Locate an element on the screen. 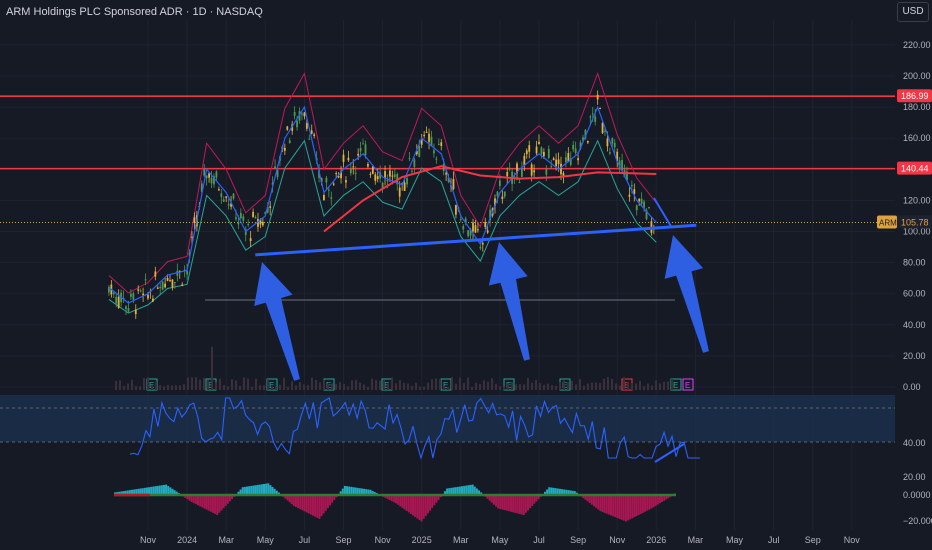 This screenshot has width=932, height=550. x-tick-label: Nov is located at coordinates (148, 540).